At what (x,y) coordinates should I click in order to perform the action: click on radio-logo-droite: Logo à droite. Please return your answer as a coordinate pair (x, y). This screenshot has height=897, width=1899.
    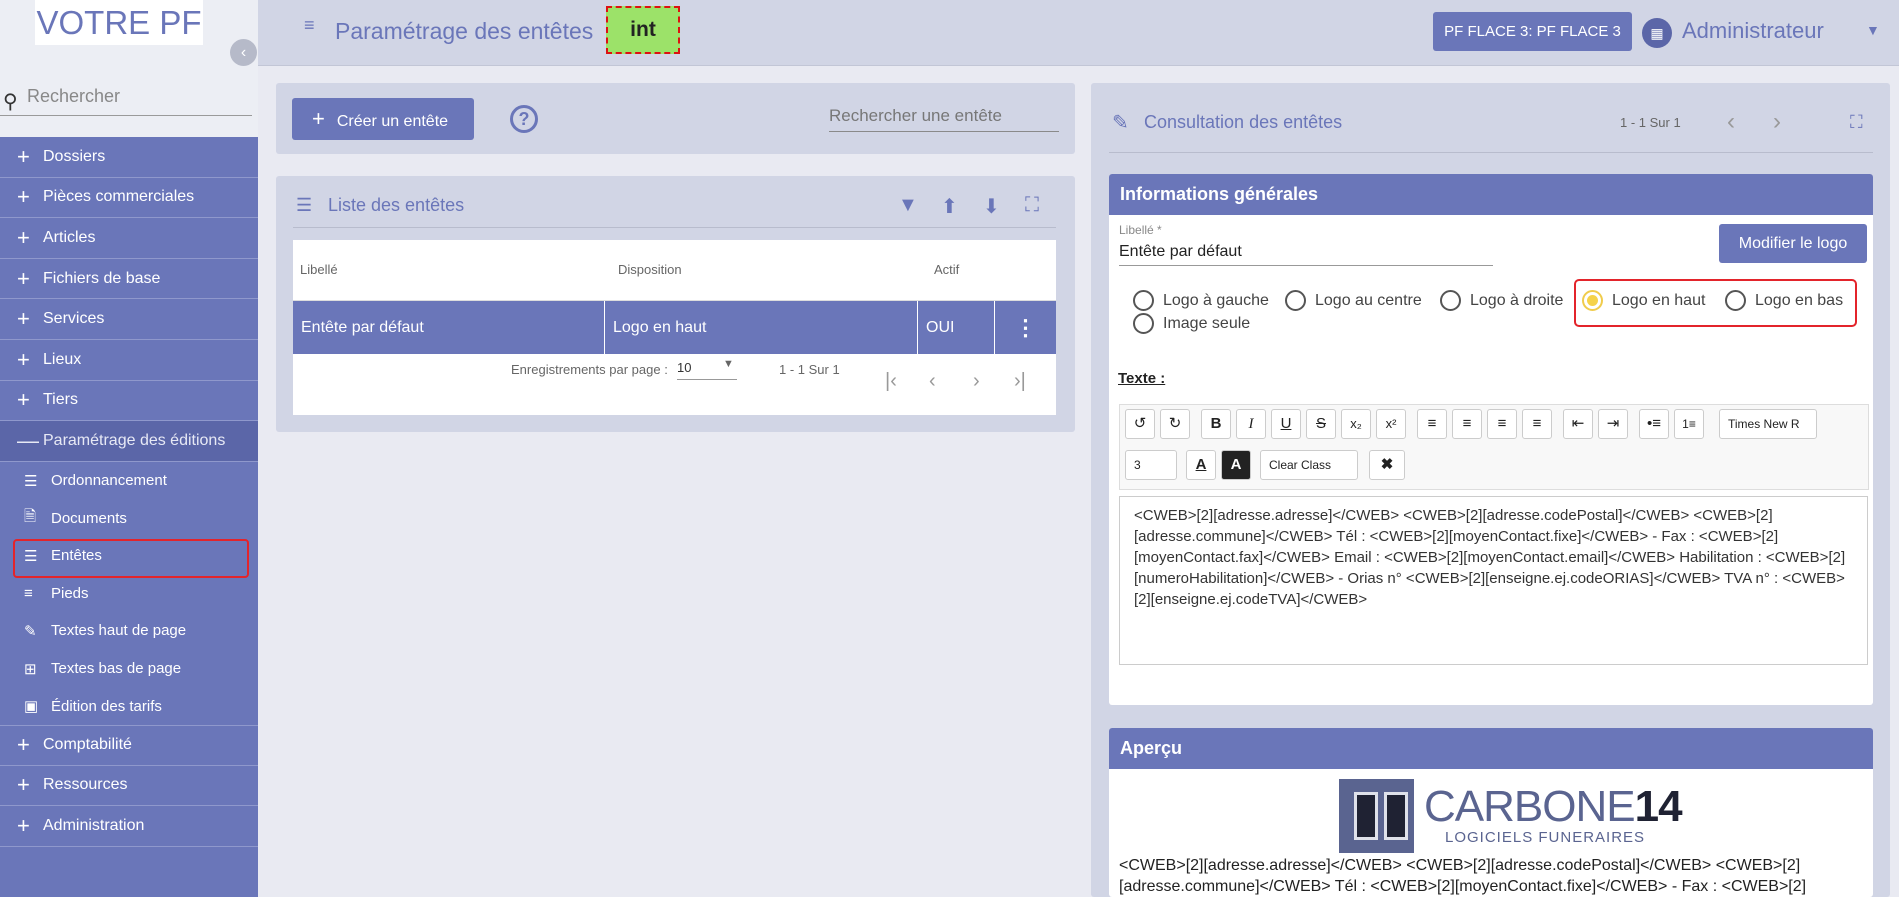
    Looking at the image, I should click on (1501, 300).